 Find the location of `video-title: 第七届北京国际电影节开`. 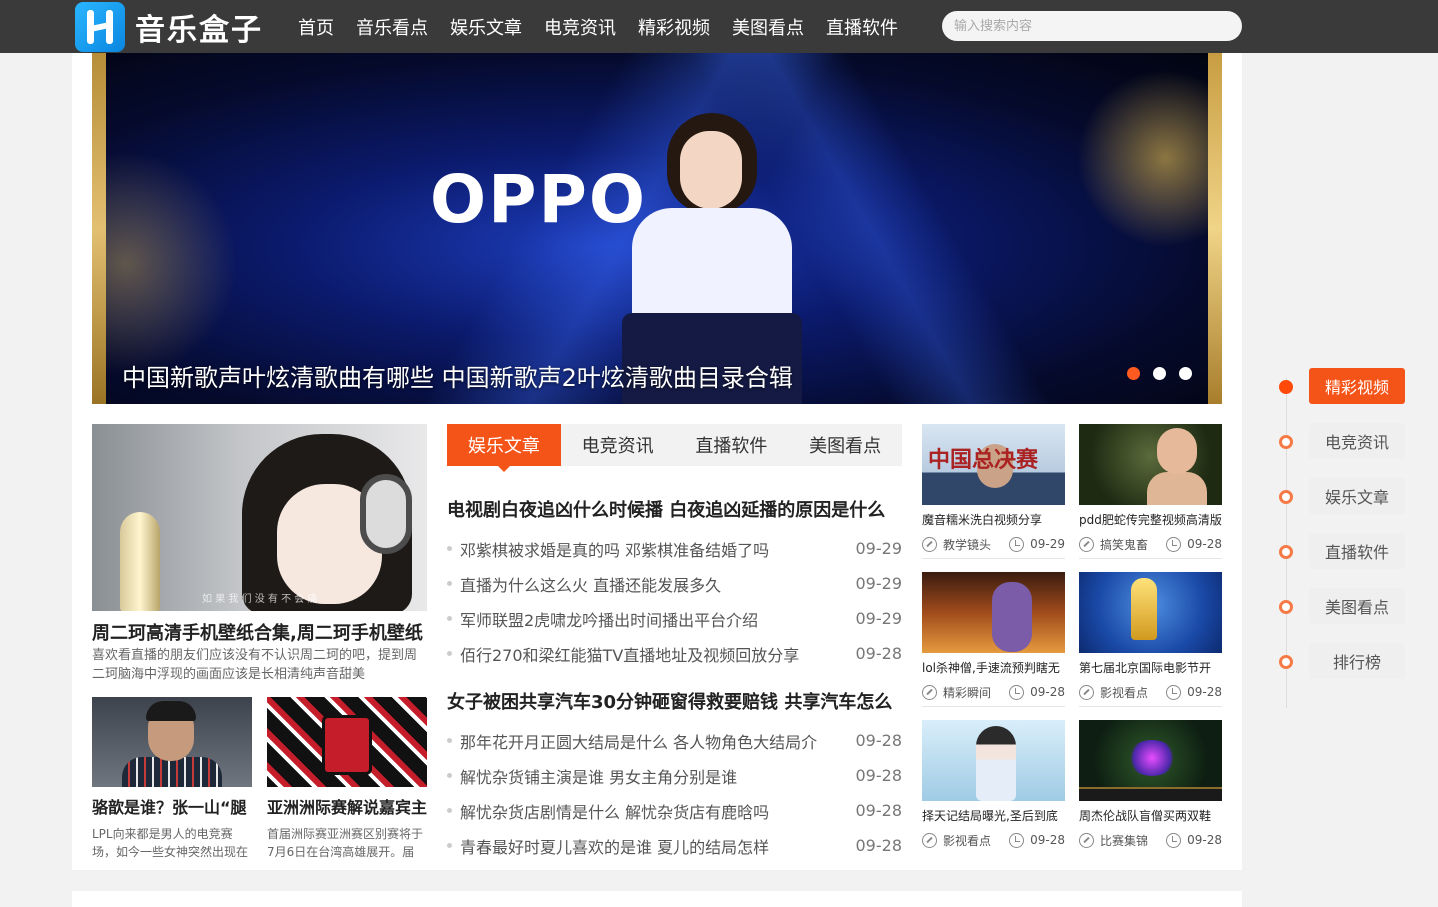

video-title: 第七届北京国际电影节开 is located at coordinates (1150, 667).